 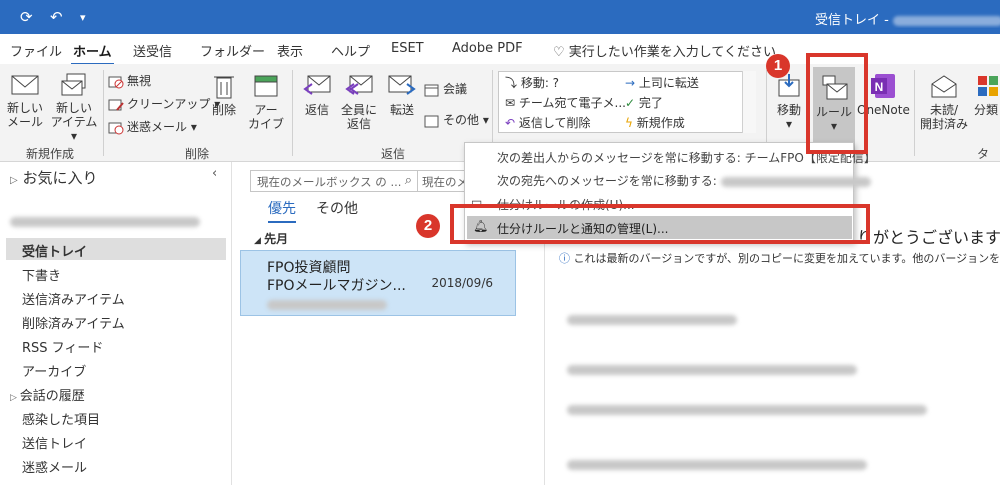 What do you see at coordinates (431, 90) in the screenshot?
I see `calendar-icon` at bounding box center [431, 90].